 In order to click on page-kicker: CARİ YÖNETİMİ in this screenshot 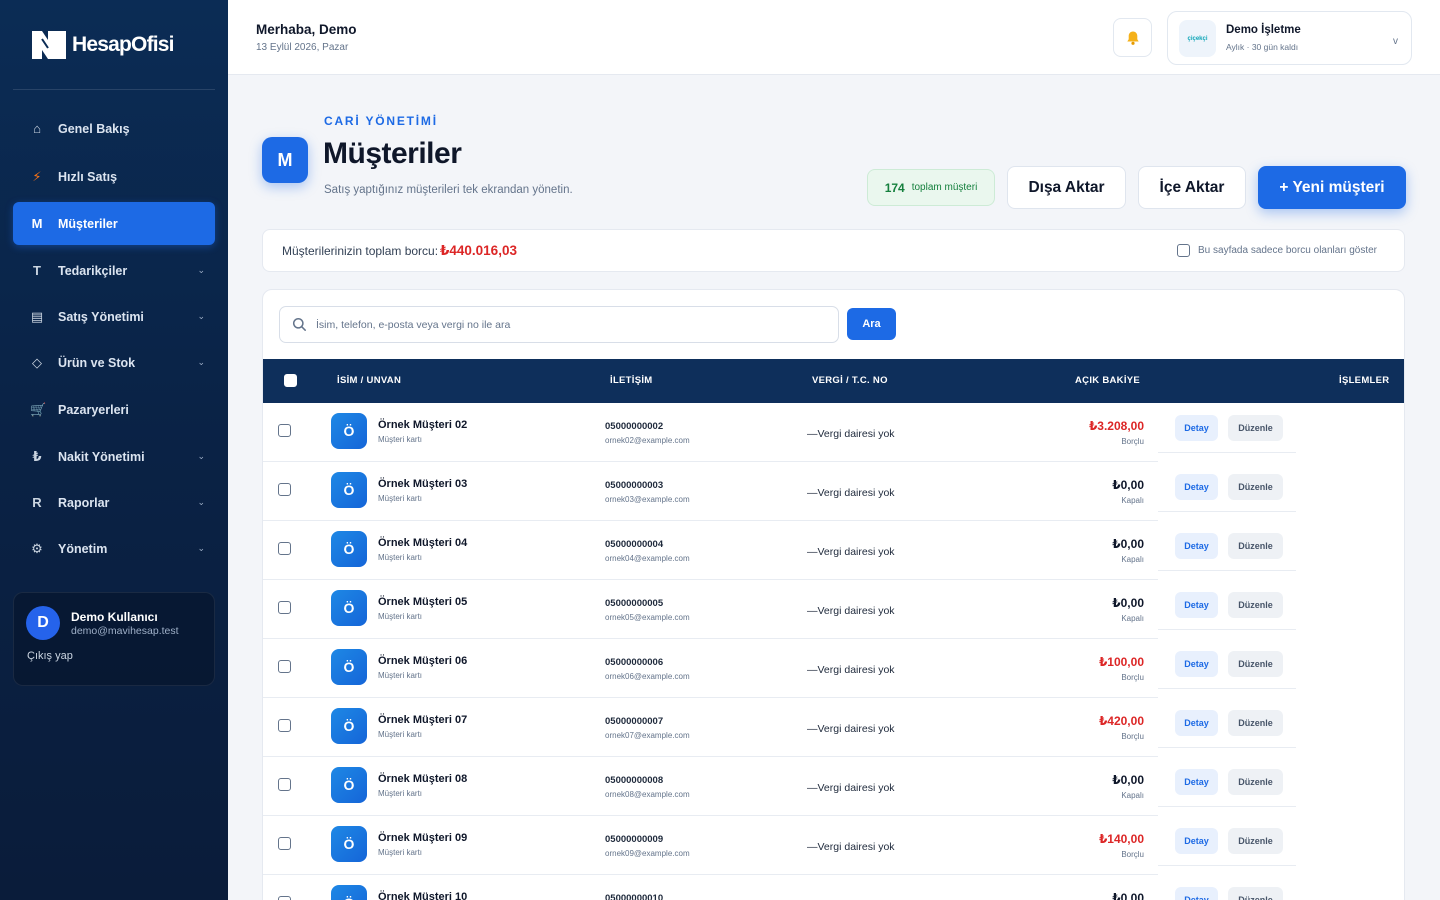, I will do `click(381, 121)`.